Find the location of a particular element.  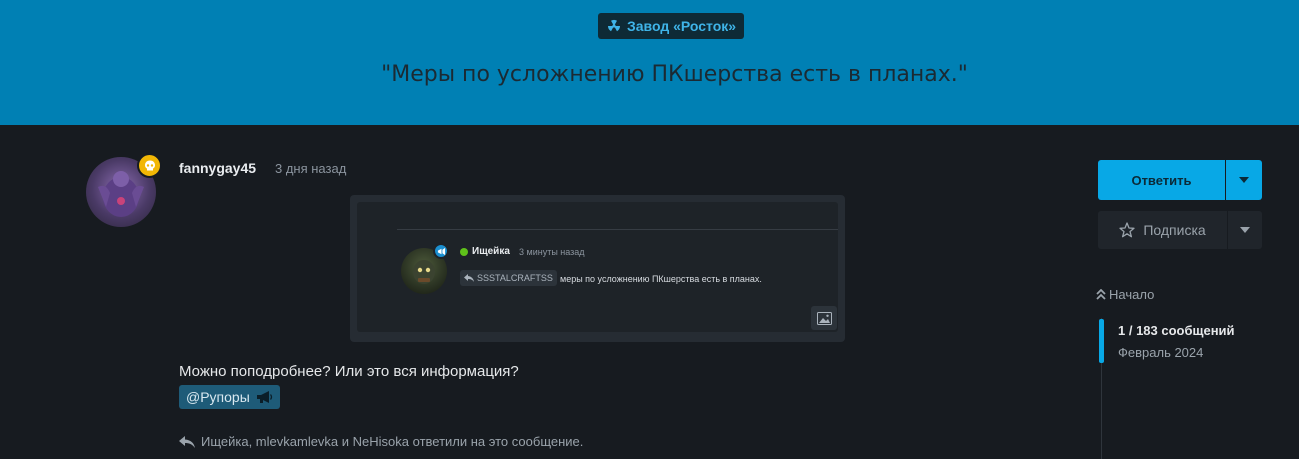

reply-options-button is located at coordinates (1244, 180).